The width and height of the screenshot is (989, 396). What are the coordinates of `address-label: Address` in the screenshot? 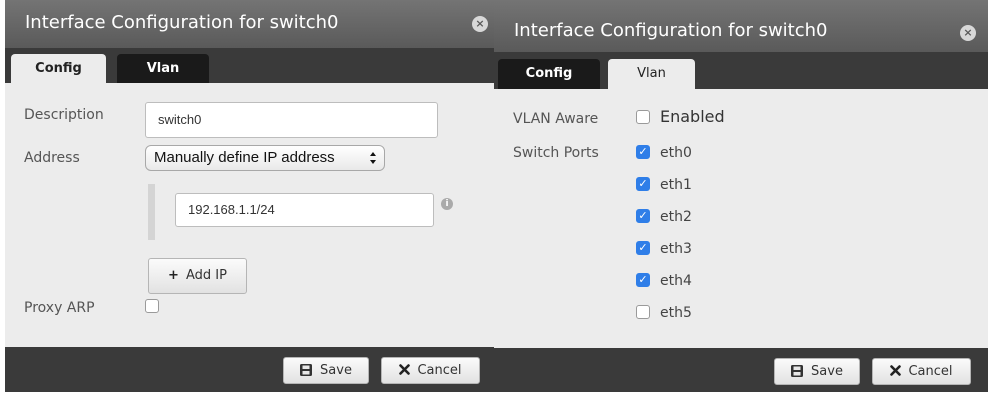 It's located at (52, 158).